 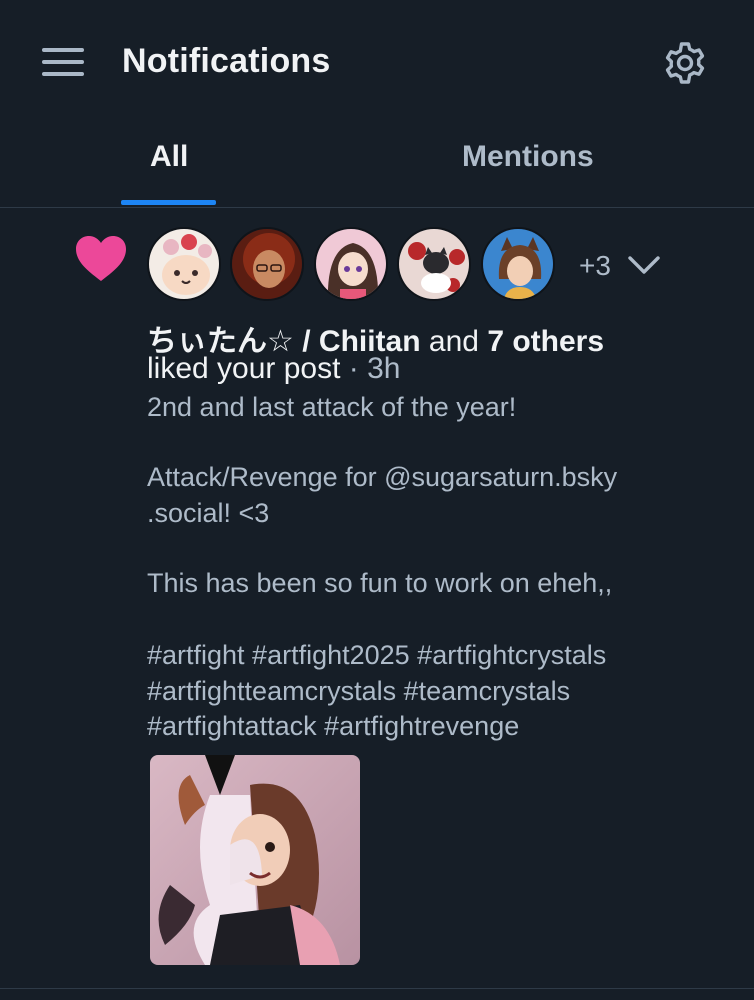 I want to click on timestamp: · 3h, so click(x=374, y=368).